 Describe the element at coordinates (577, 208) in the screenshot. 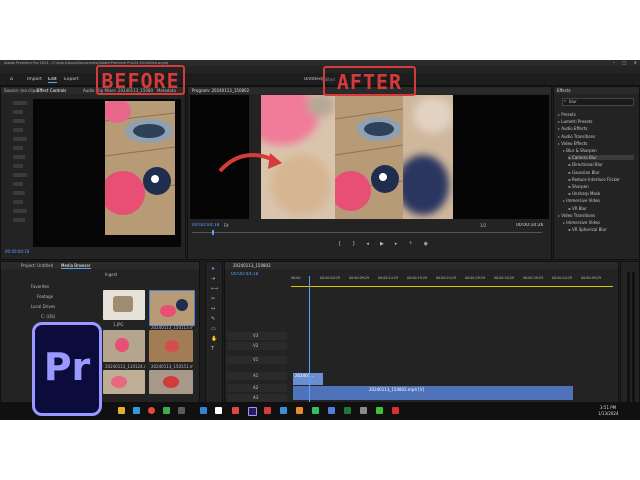

I see `effects-item: ▪ VR Blur` at that location.